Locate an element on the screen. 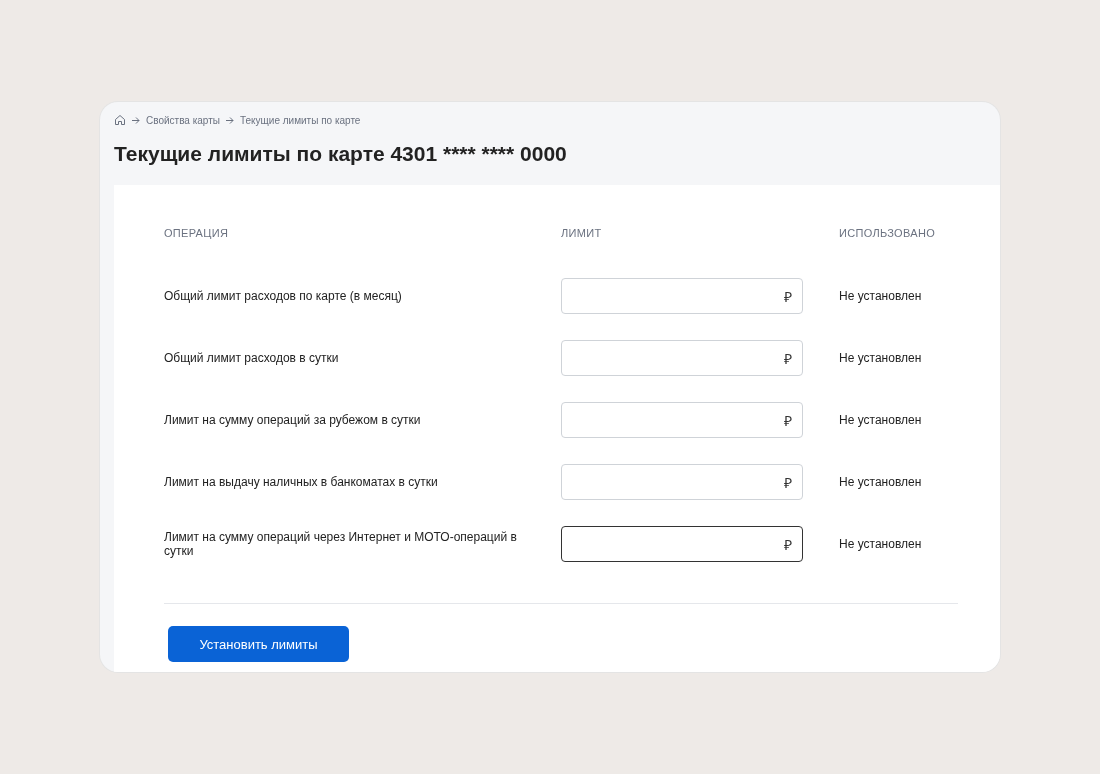 The width and height of the screenshot is (1100, 774). operation-label: Общий лимит расходов по карте (в месяц) is located at coordinates (283, 296).